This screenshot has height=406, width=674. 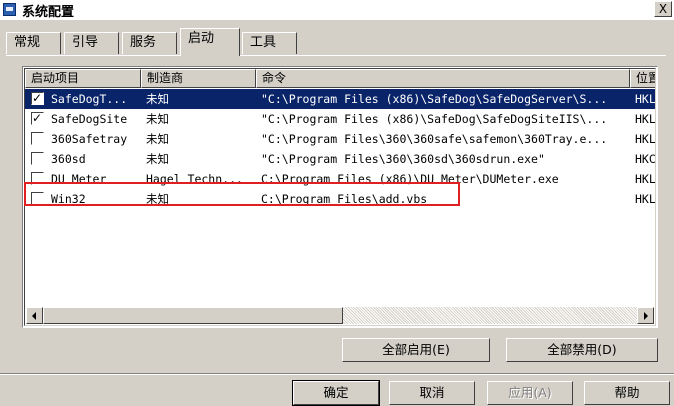 What do you see at coordinates (337, 10) in the screenshot?
I see `title-bar: 系统配置 X` at bounding box center [337, 10].